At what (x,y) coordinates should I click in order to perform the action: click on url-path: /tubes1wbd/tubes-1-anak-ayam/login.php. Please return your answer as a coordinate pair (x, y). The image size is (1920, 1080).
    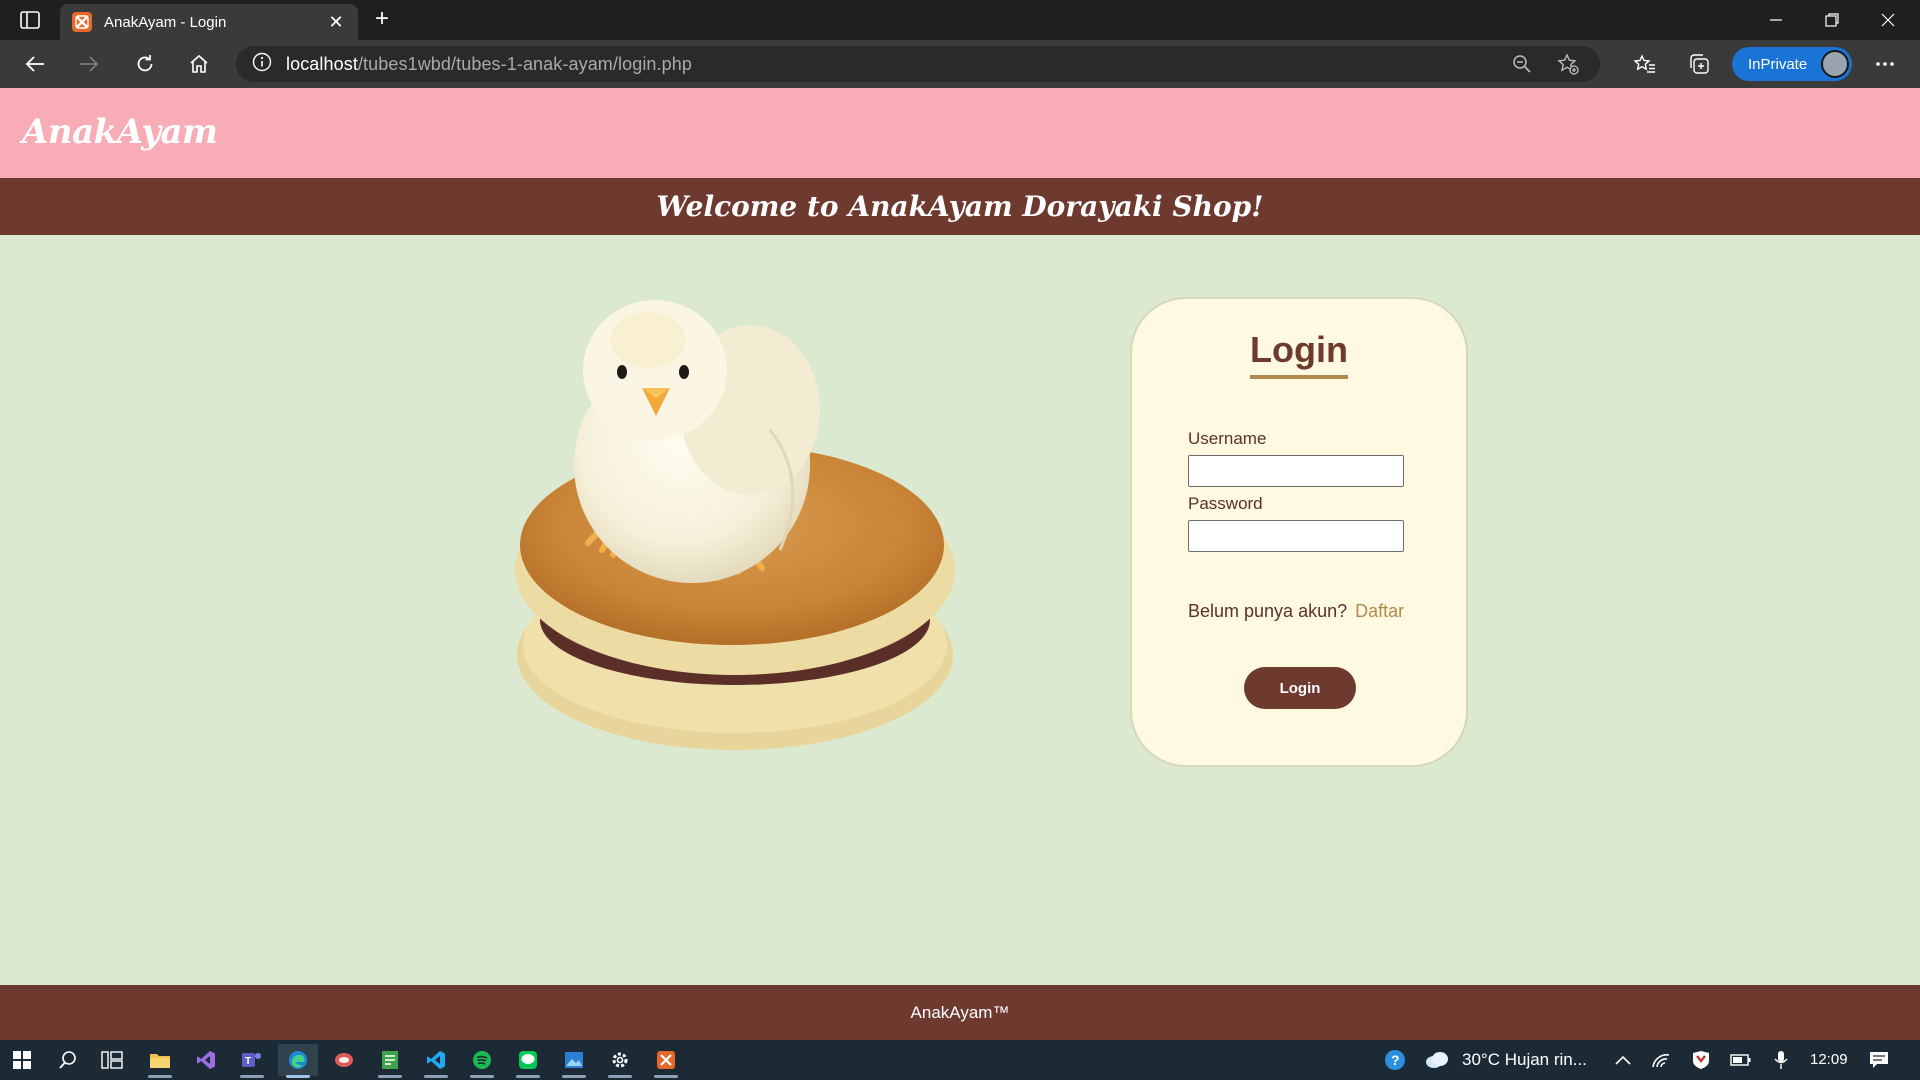
    Looking at the image, I should click on (524, 63).